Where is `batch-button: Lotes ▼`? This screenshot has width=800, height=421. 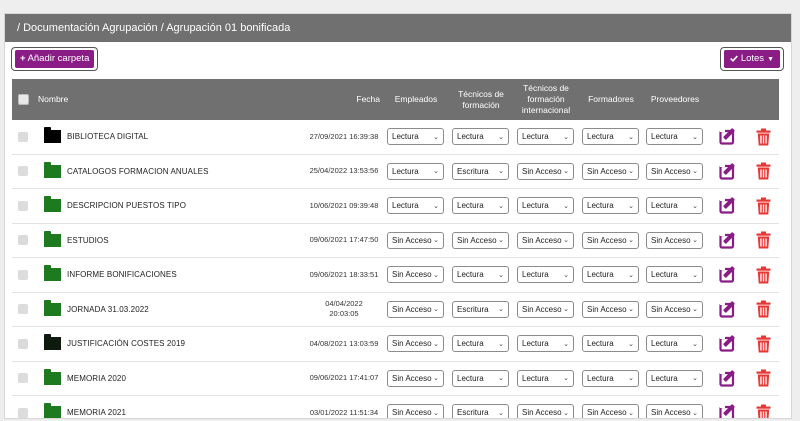
batch-button: Lotes ▼ is located at coordinates (751, 59).